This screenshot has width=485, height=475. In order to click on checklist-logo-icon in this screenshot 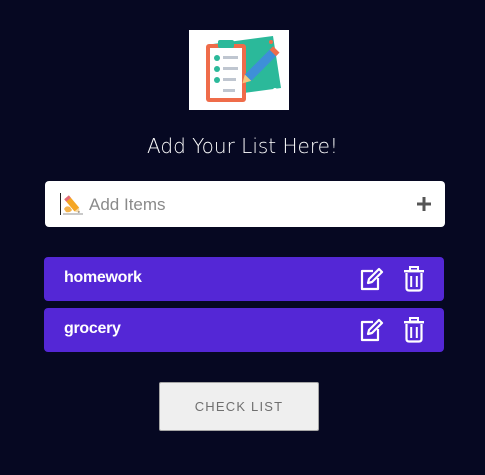, I will do `click(239, 70)`.